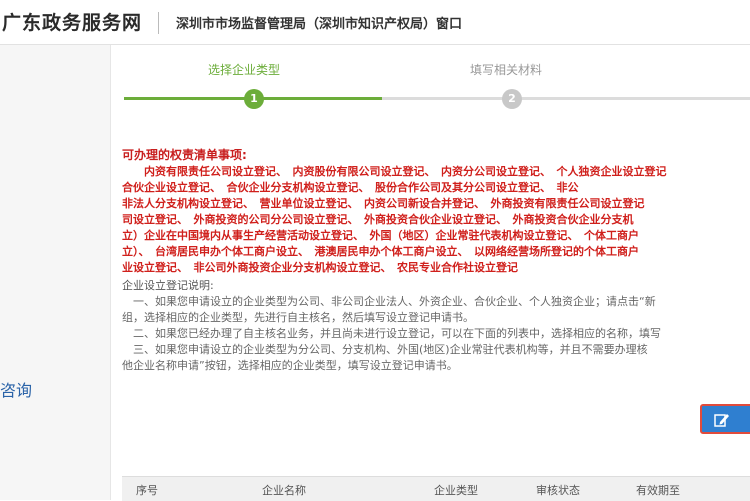 This screenshot has height=501, width=750. What do you see at coordinates (72, 21) in the screenshot?
I see `site-title: 广东政务服务网` at bounding box center [72, 21].